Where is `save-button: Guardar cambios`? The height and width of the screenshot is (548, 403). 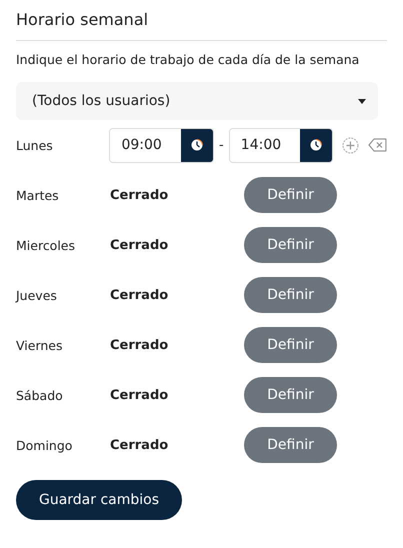
save-button: Guardar cambios is located at coordinates (99, 500).